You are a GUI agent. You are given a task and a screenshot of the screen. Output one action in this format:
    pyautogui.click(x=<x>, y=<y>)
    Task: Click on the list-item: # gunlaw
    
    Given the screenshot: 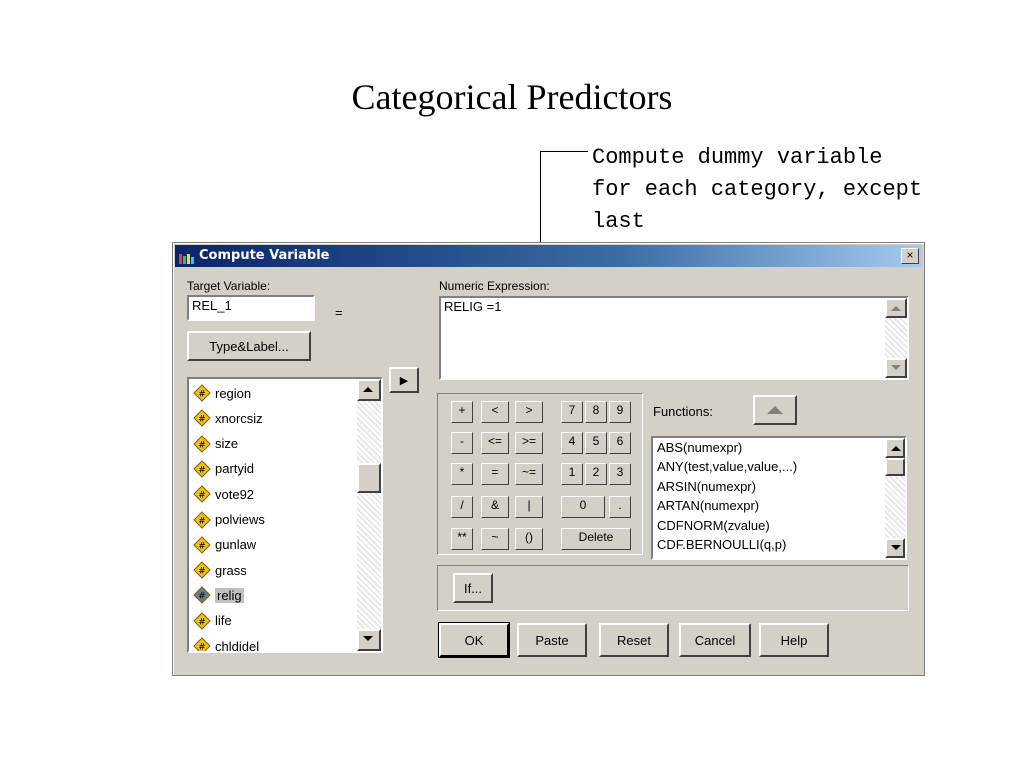 What is the action you would take?
    pyautogui.click(x=224, y=545)
    